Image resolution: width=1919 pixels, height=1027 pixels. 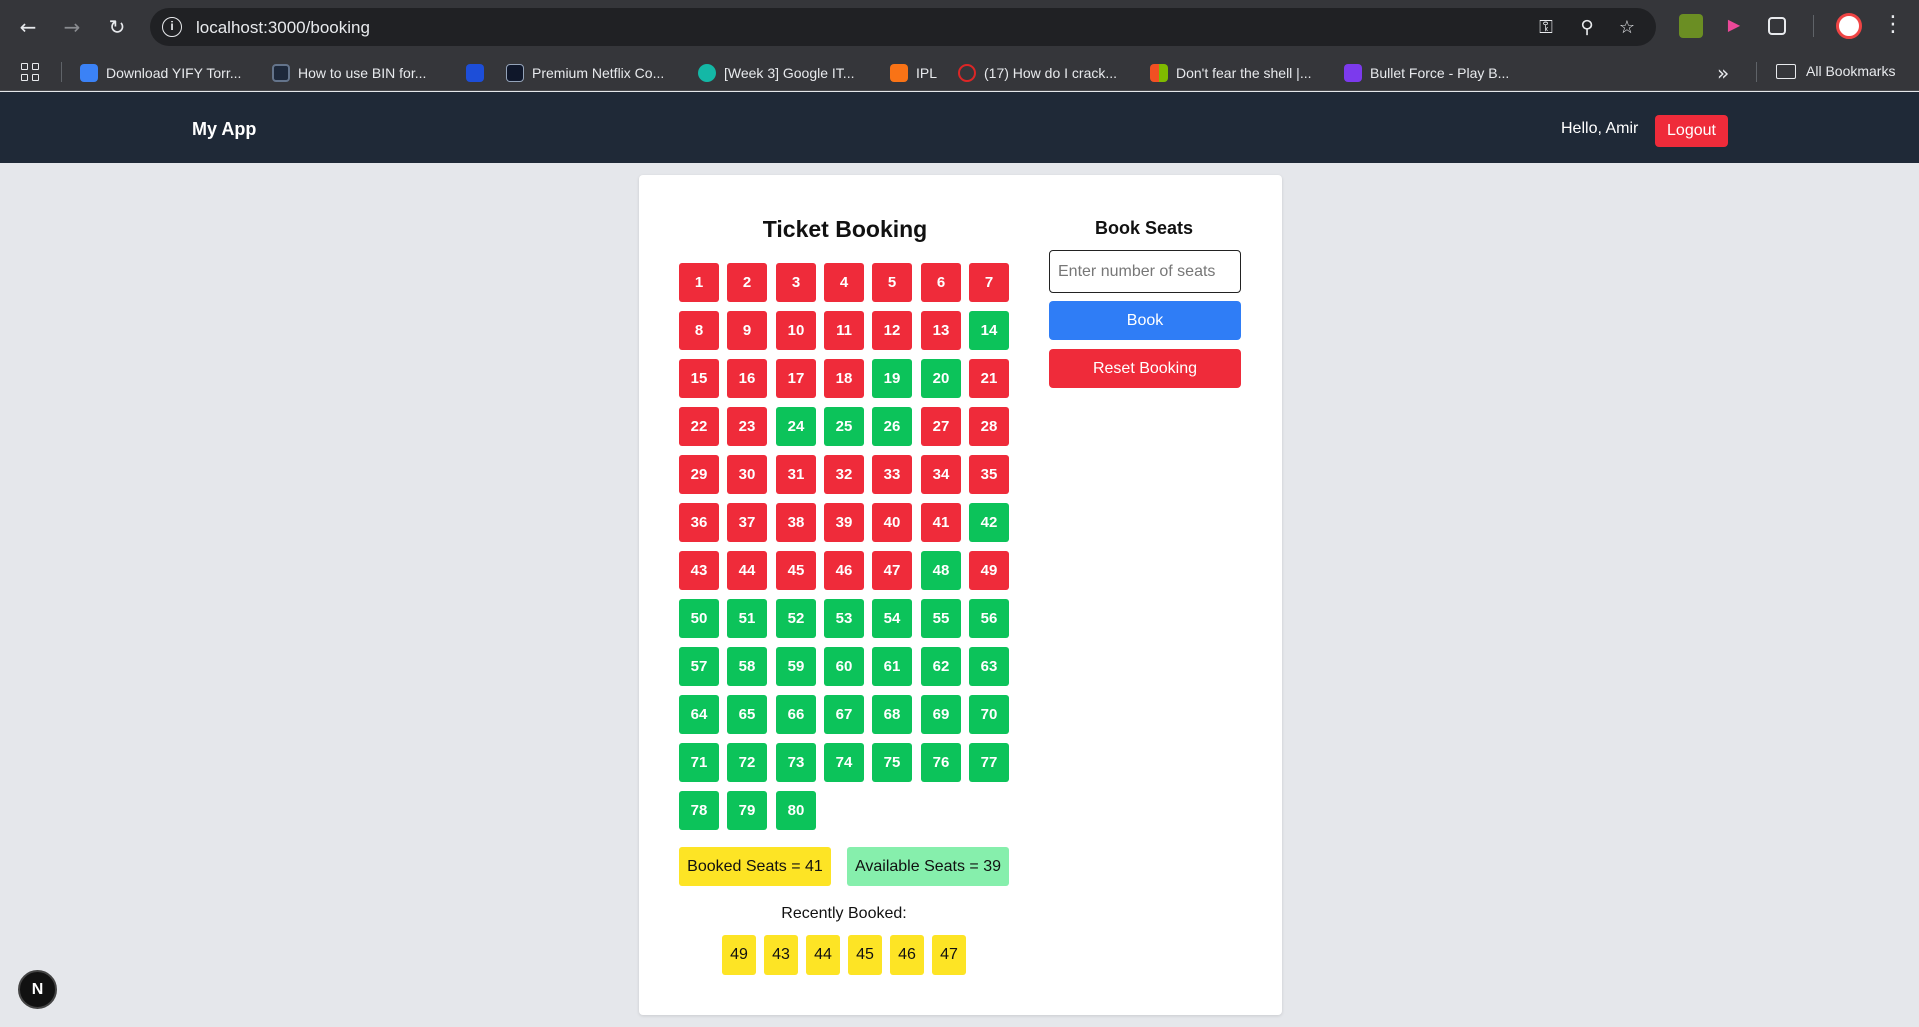 What do you see at coordinates (1145, 271) in the screenshot?
I see `seat-count-input` at bounding box center [1145, 271].